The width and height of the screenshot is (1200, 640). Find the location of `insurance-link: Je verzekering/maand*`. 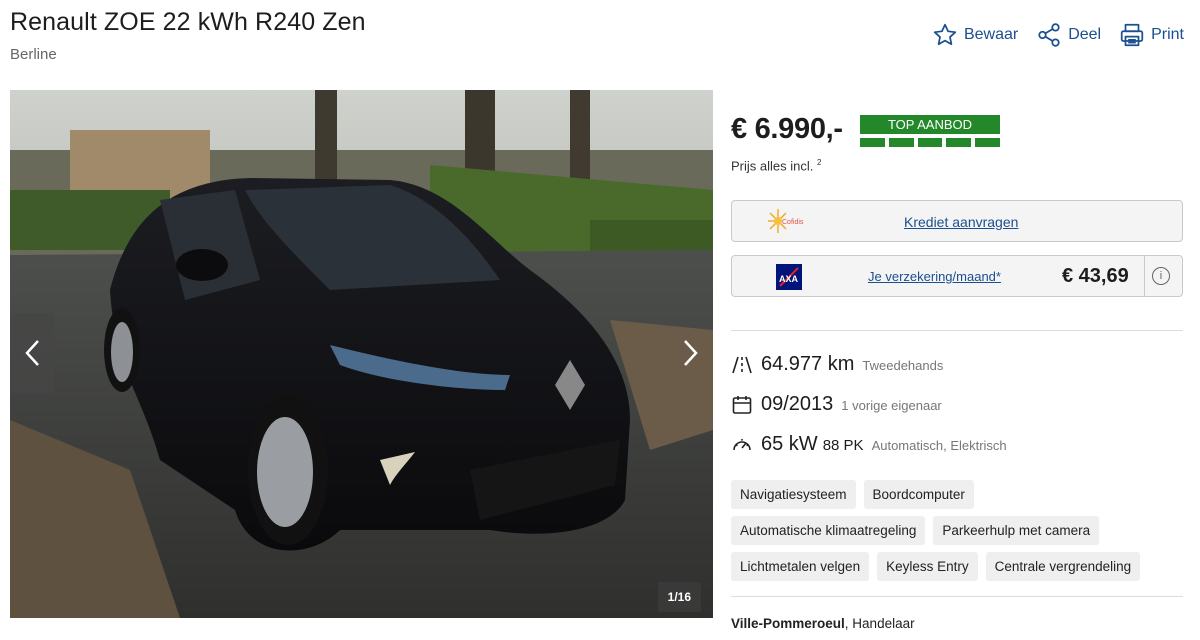

insurance-link: Je verzekering/maand* is located at coordinates (934, 276).